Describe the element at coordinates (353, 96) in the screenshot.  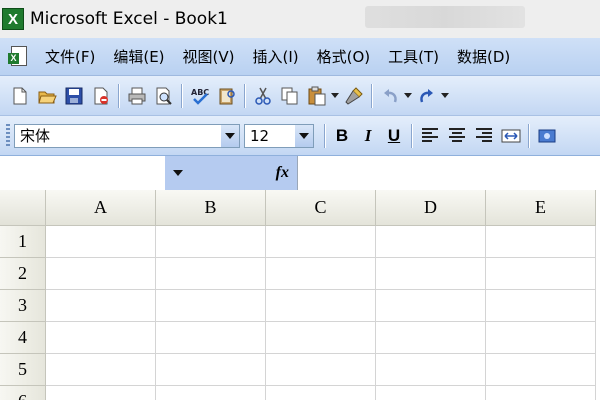
I see `format-painter-button` at that location.